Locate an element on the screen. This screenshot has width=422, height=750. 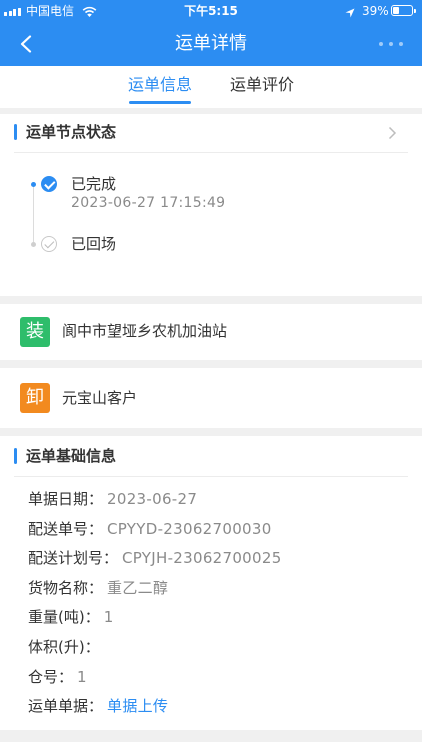
tab-bar: 运单信息 运单评价 is located at coordinates (211, 87).